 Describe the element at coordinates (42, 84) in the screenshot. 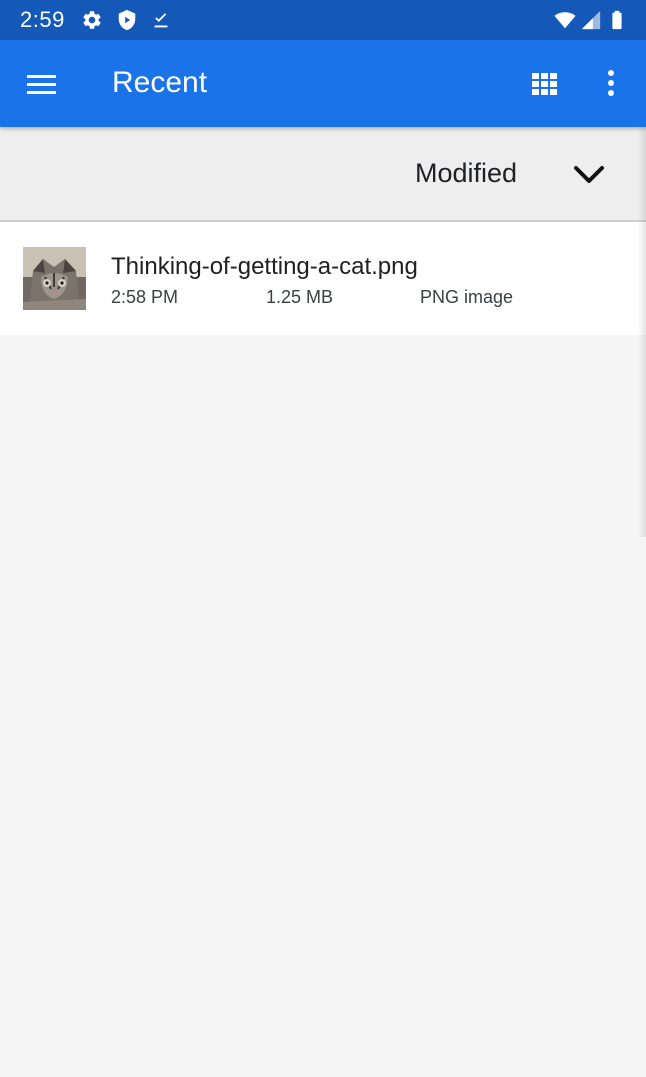

I see `hamburger-menu-icon` at that location.